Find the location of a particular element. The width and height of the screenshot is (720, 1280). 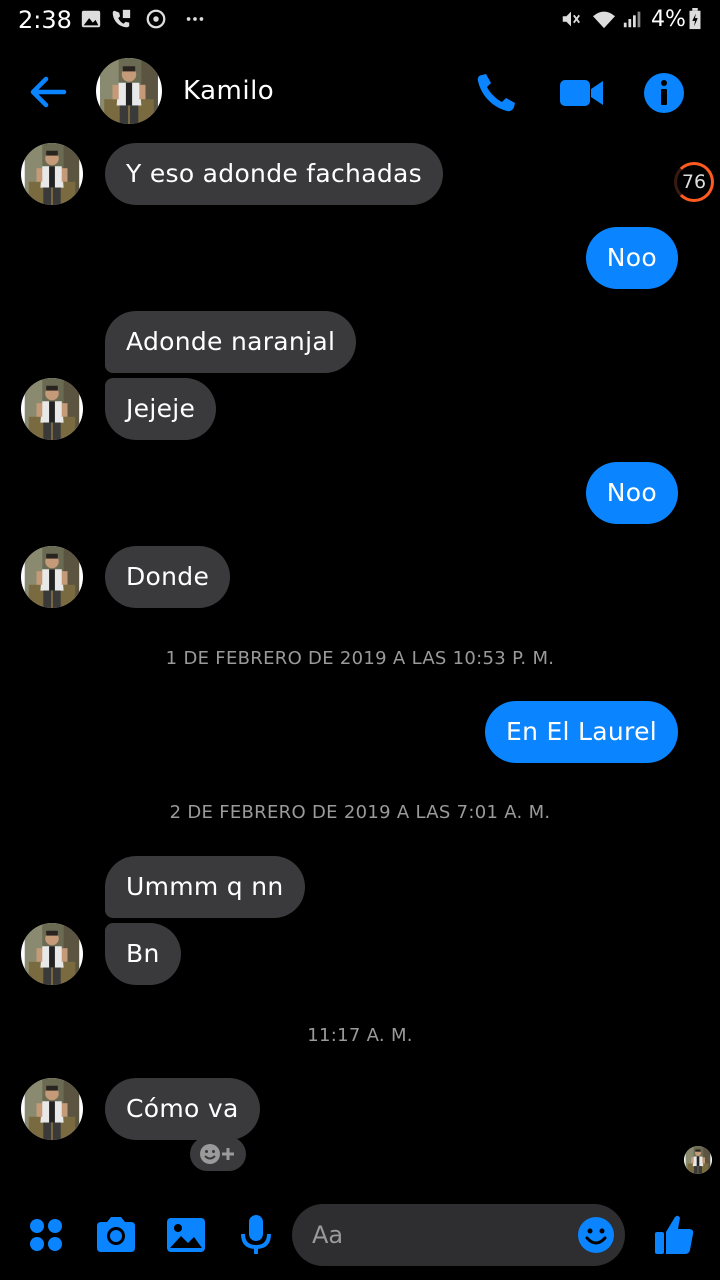

battery-percentage: 4% is located at coordinates (668, 19).